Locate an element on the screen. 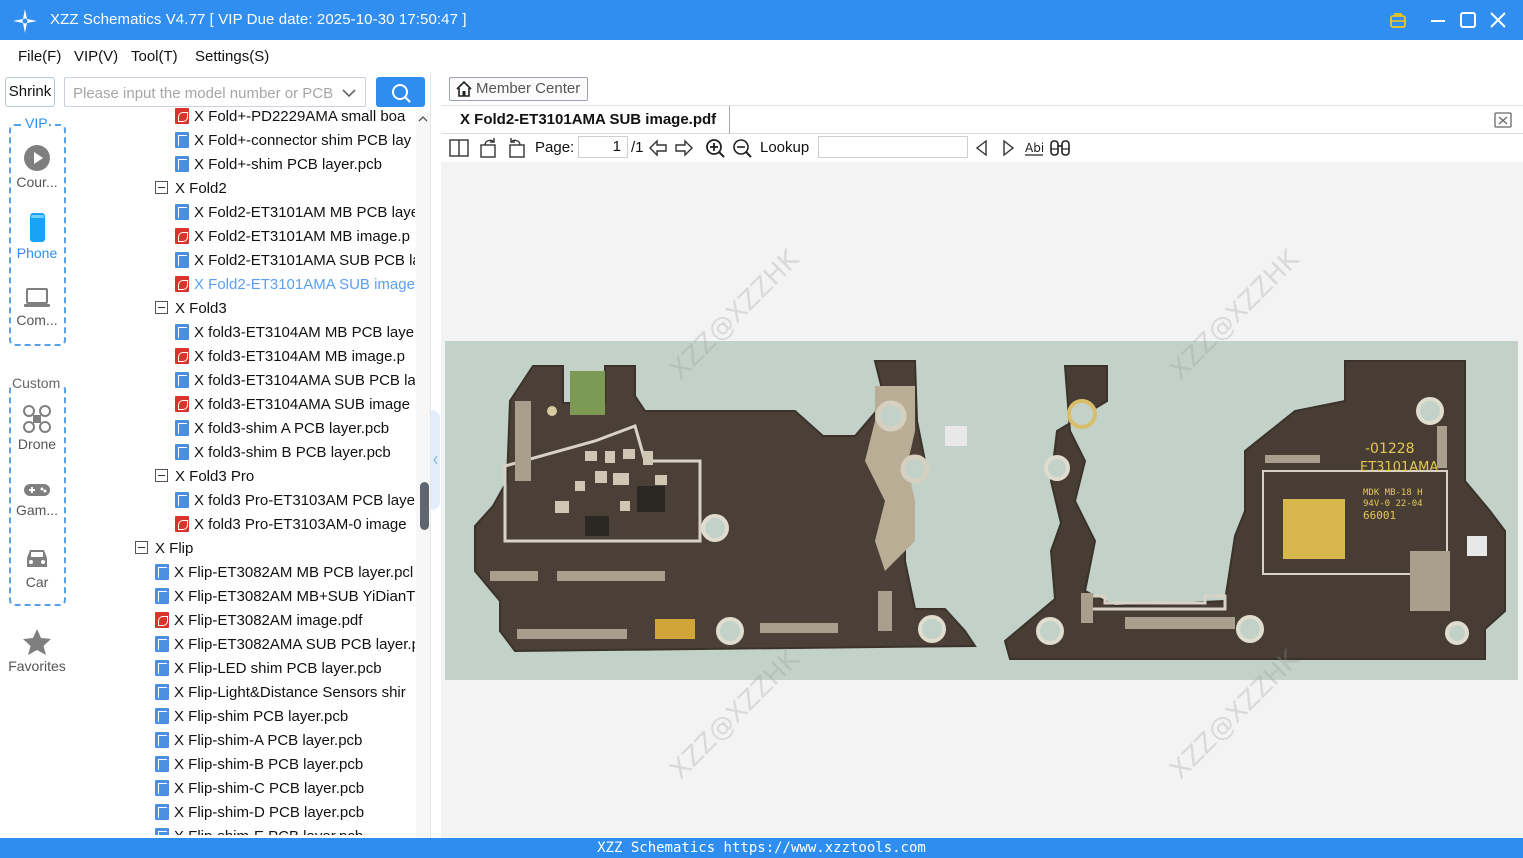  sidebar-item-car: Car is located at coordinates (37, 568).